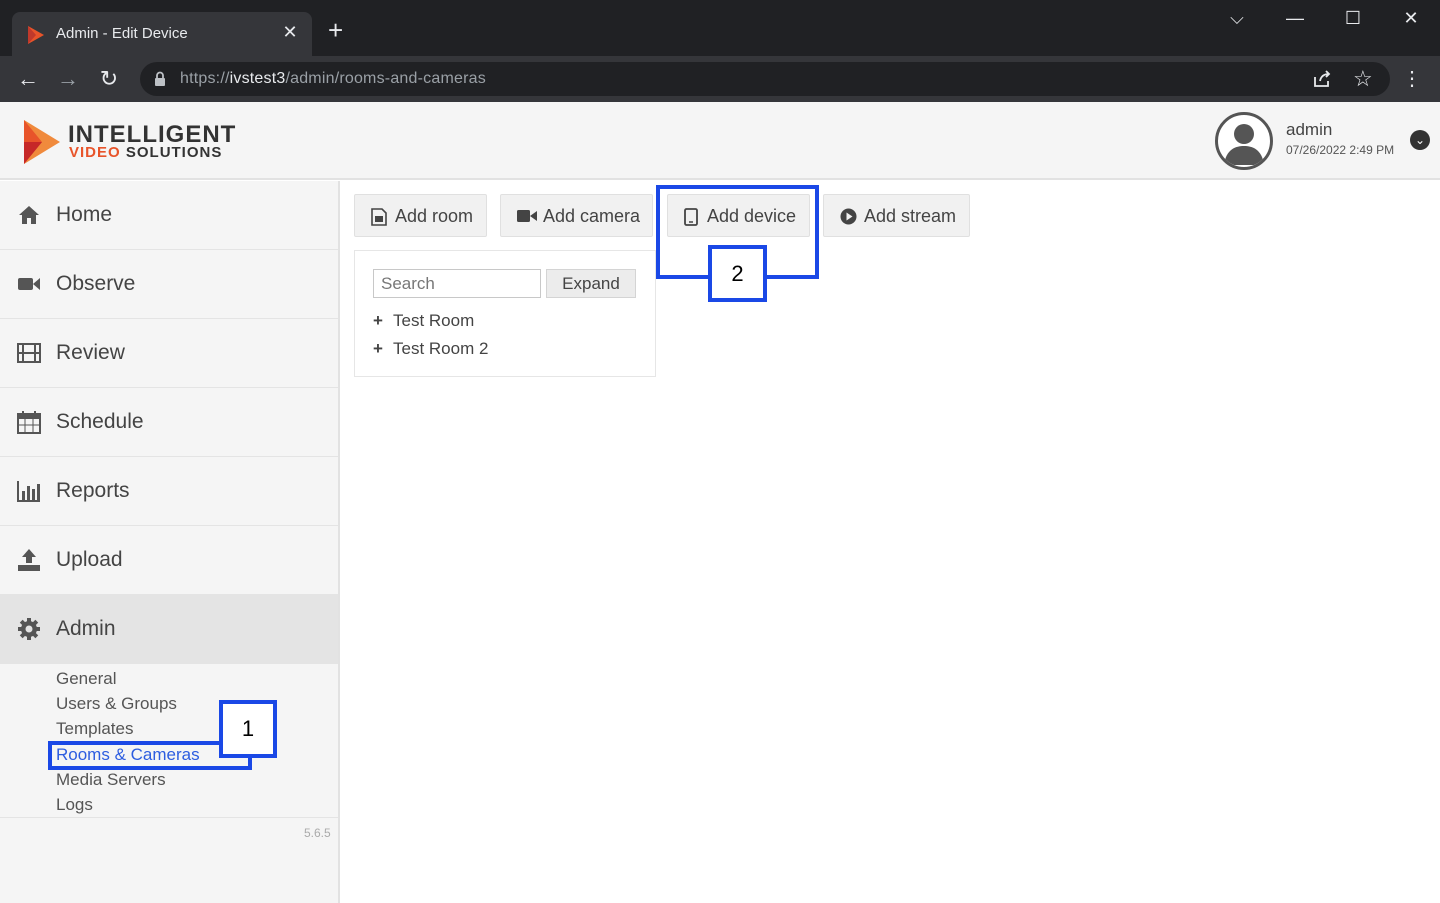 This screenshot has width=1440, height=903. I want to click on username: admin, so click(1309, 130).